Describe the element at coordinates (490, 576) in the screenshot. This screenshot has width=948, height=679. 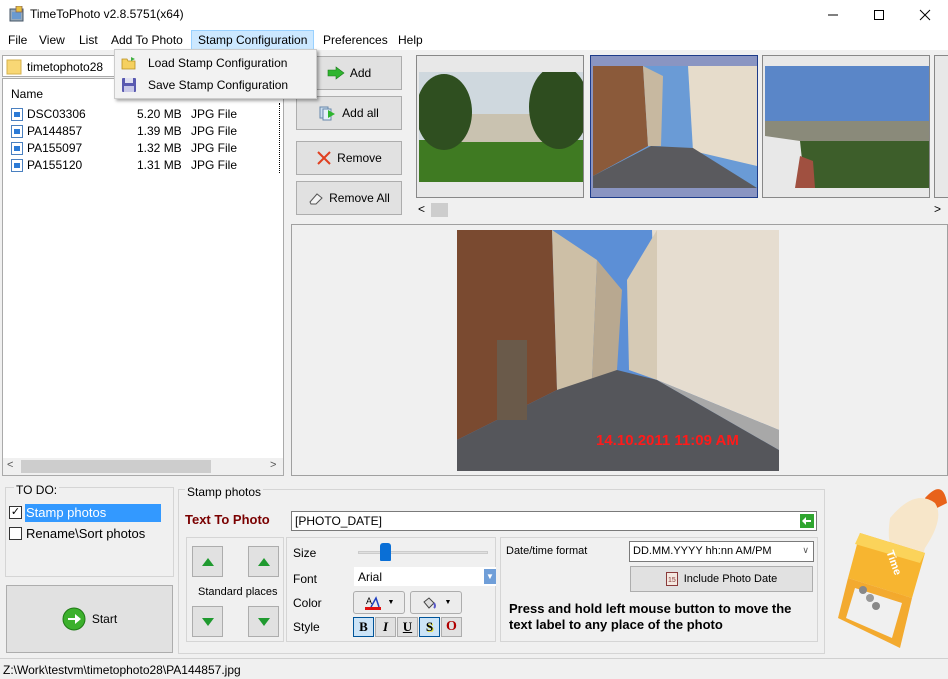
I see `font-dropdown-arrow: ▼` at that location.